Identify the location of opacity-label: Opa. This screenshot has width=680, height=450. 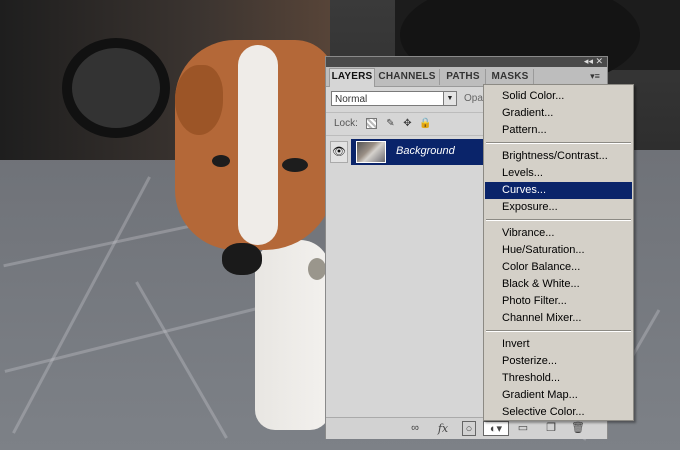
(473, 98).